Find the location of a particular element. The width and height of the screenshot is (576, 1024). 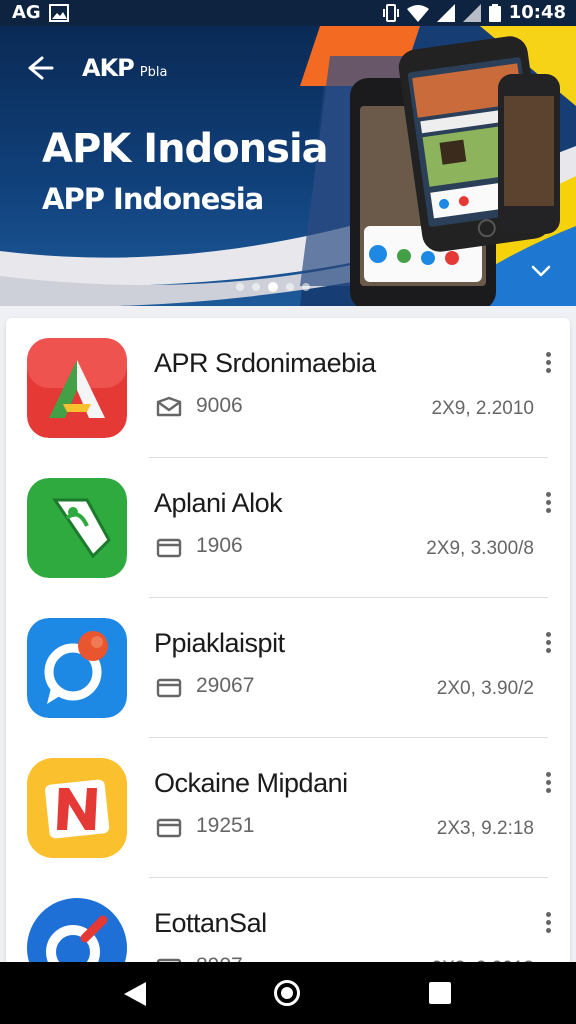

back-arrow-icon is located at coordinates (38, 68).